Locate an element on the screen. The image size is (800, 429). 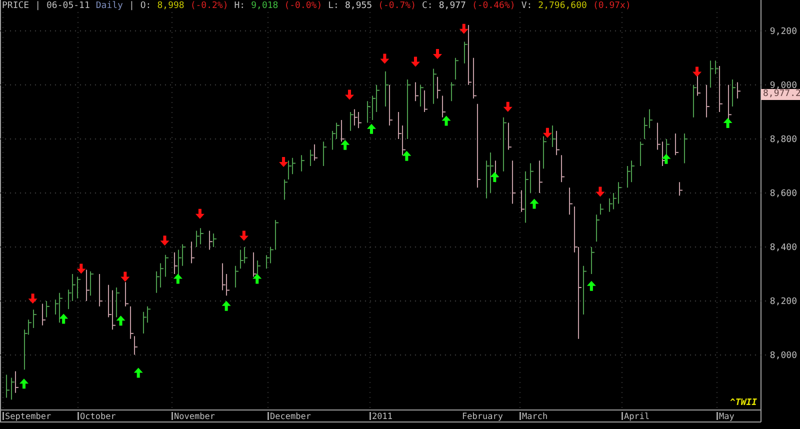
x-axis-label: April is located at coordinates (637, 417).